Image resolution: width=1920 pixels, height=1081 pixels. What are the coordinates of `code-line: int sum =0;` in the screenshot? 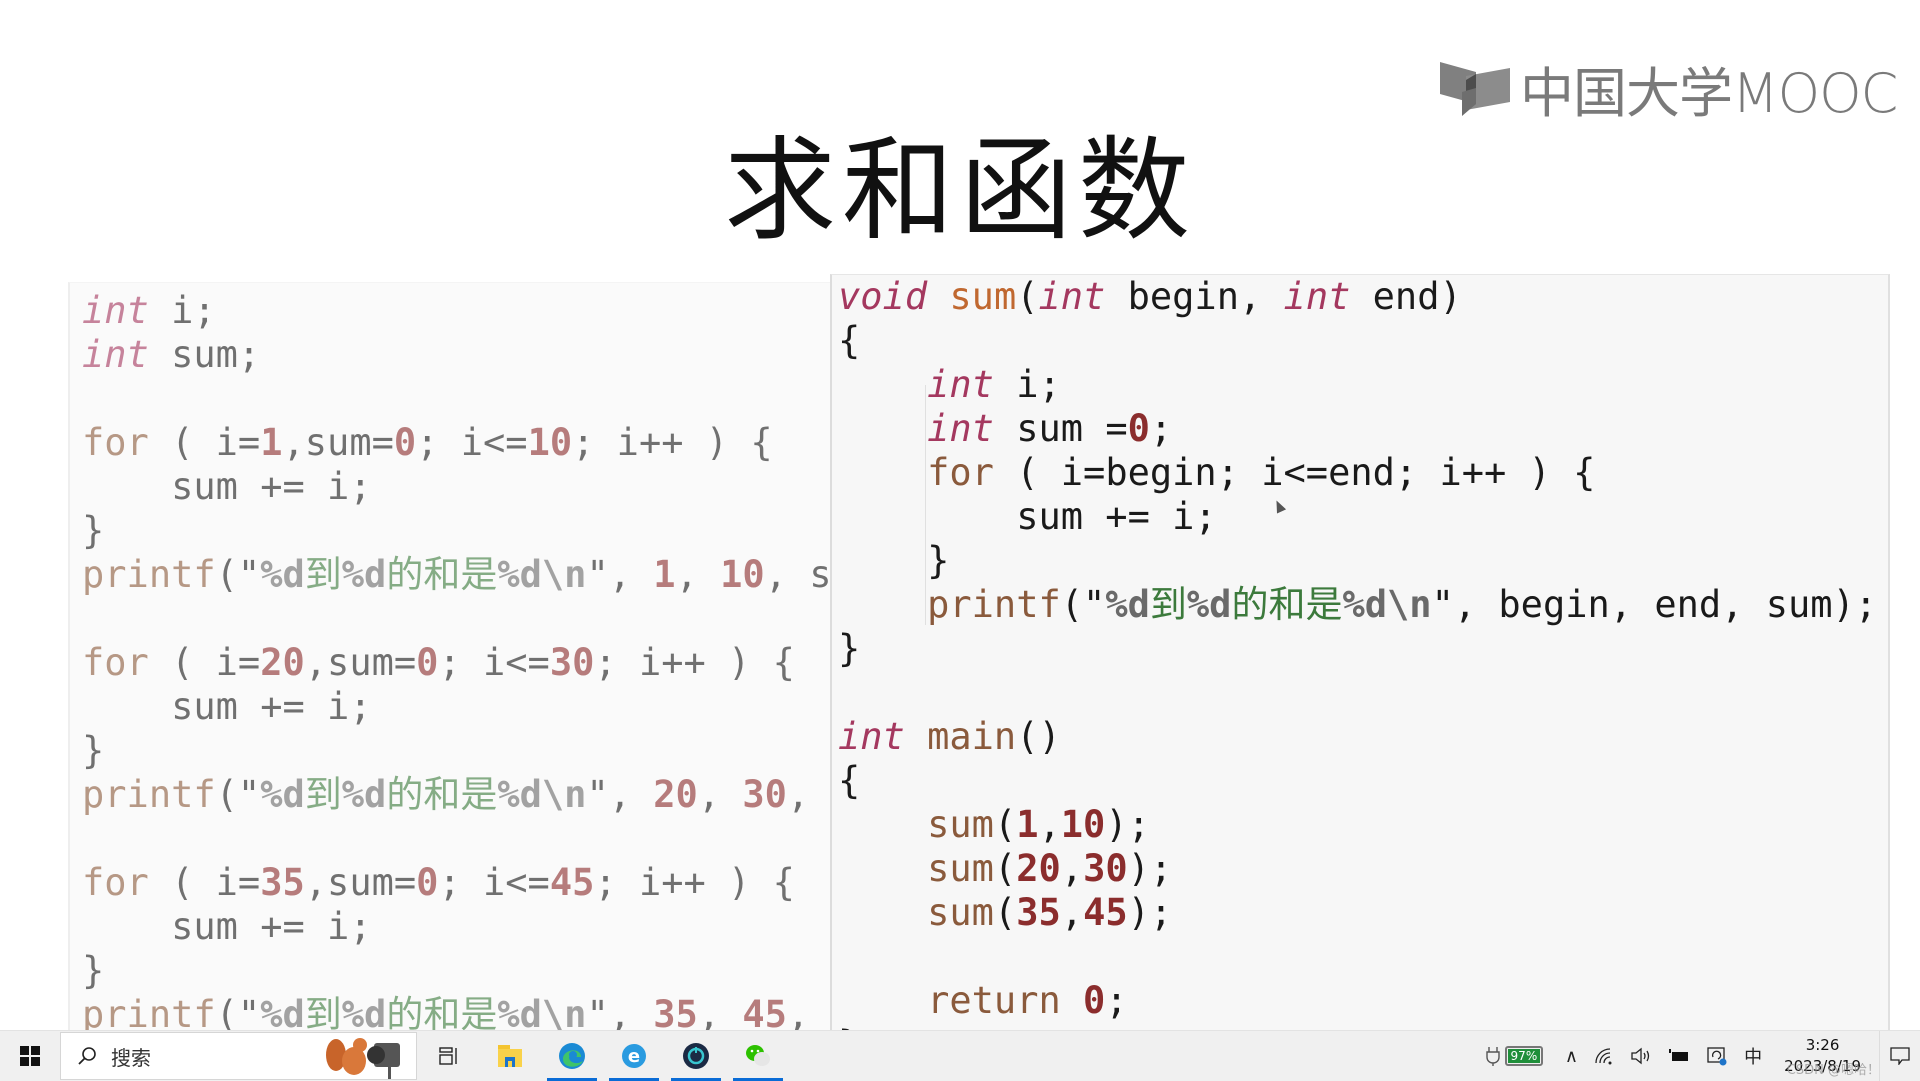 It's located at (1363, 429).